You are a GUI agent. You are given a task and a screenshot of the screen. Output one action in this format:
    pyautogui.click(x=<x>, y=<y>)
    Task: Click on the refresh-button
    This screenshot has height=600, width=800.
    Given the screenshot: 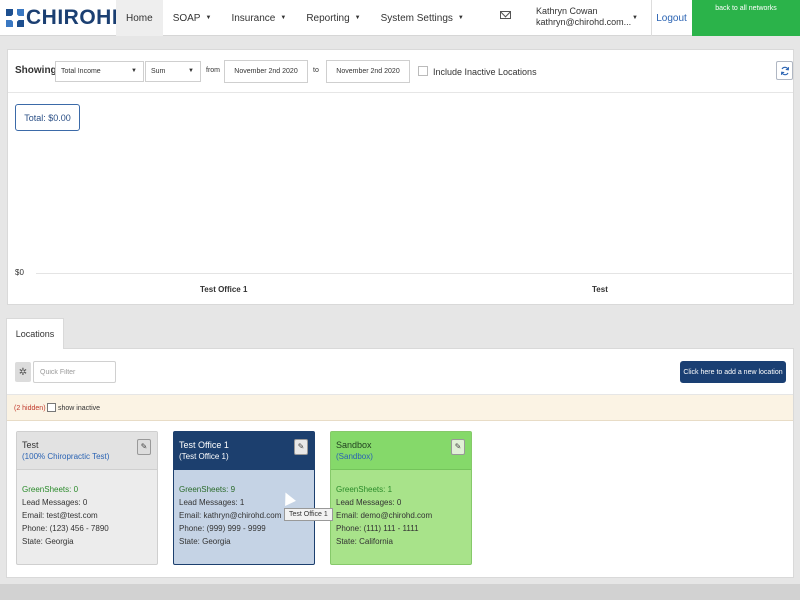 What is the action you would take?
    pyautogui.click(x=784, y=70)
    